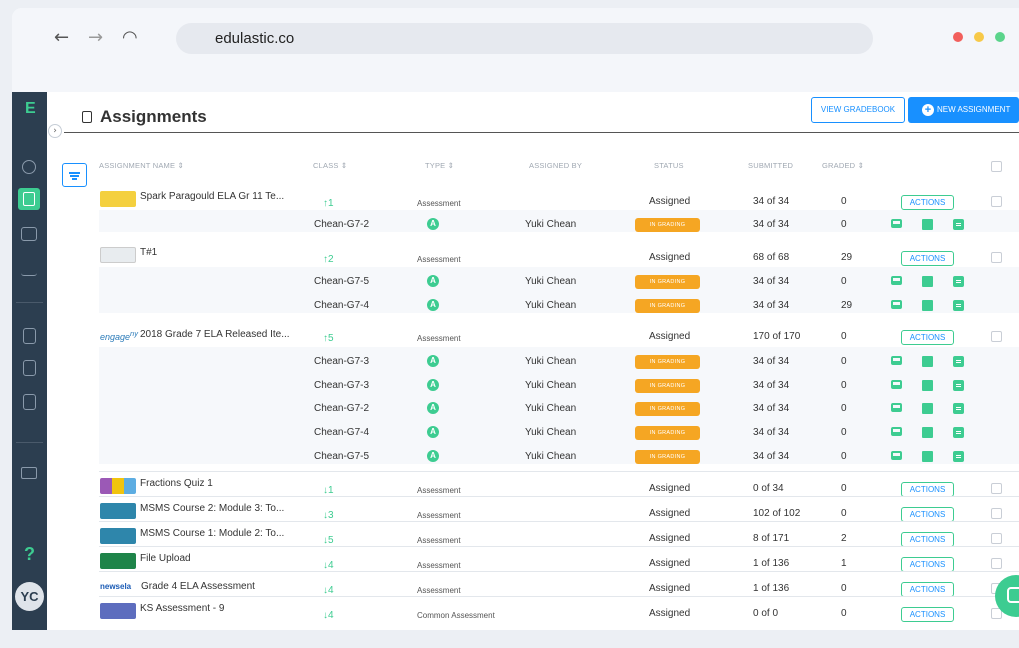 The image size is (1019, 648). What do you see at coordinates (456, 615) in the screenshot?
I see `assignment-type: Common Assessment` at bounding box center [456, 615].